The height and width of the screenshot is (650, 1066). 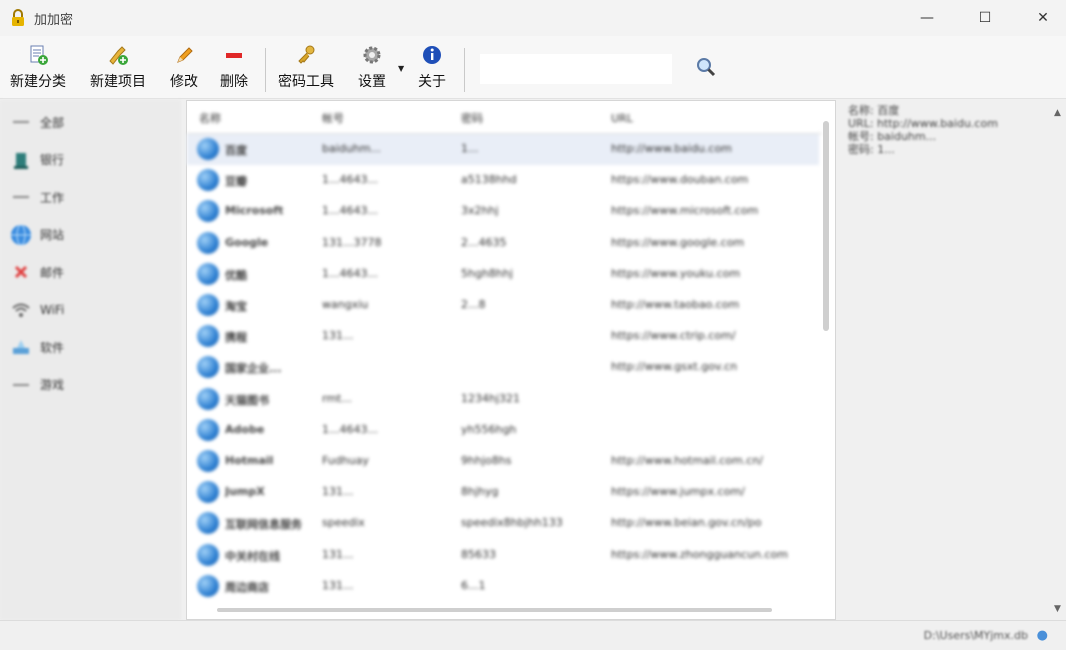 I want to click on row-name: 携程, so click(x=236, y=338).